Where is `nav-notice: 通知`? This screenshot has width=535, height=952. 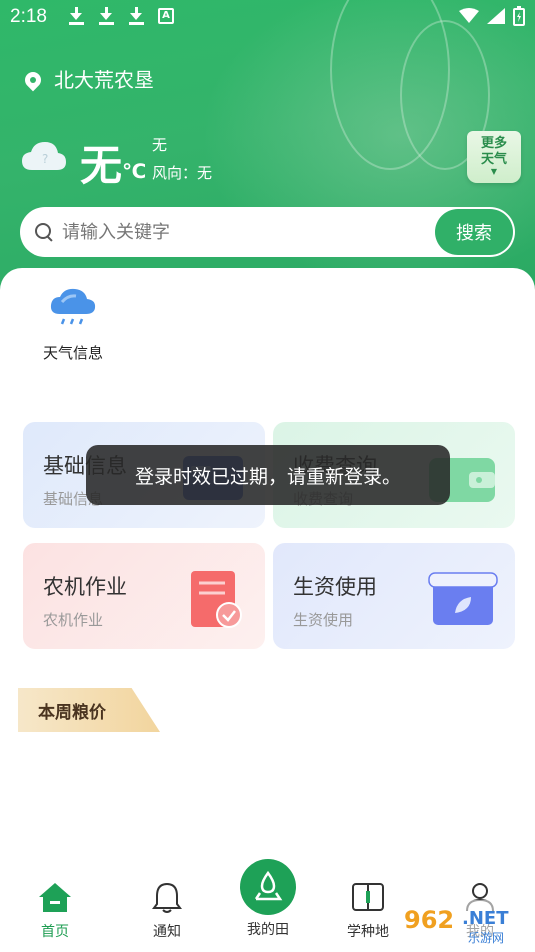 nav-notice: 通知 is located at coordinates (167, 911).